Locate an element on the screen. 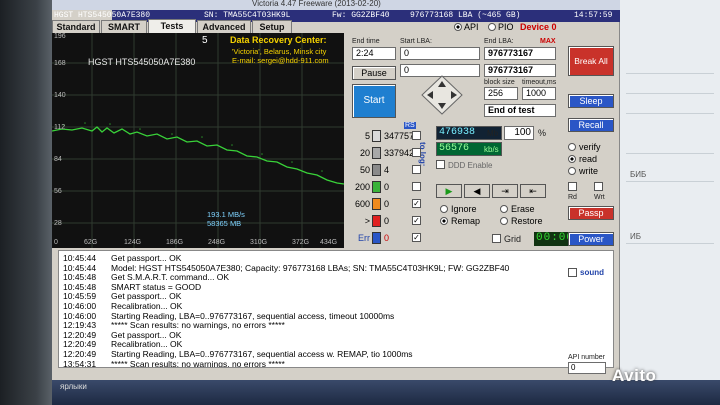 The width and height of the screenshot is (720, 405). direction-pad-icon is located at coordinates (442, 95).